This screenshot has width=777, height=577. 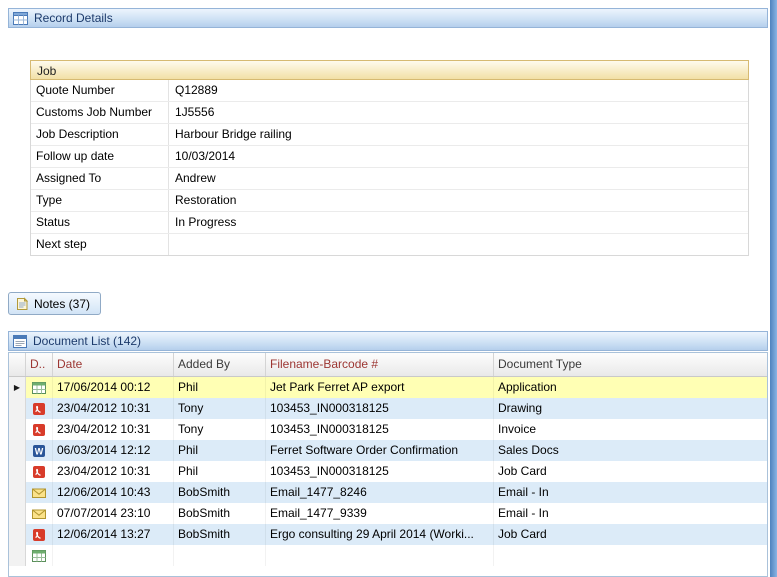 I want to click on cell-filename: Ferret Software Order Confirmation, so click(x=380, y=450).